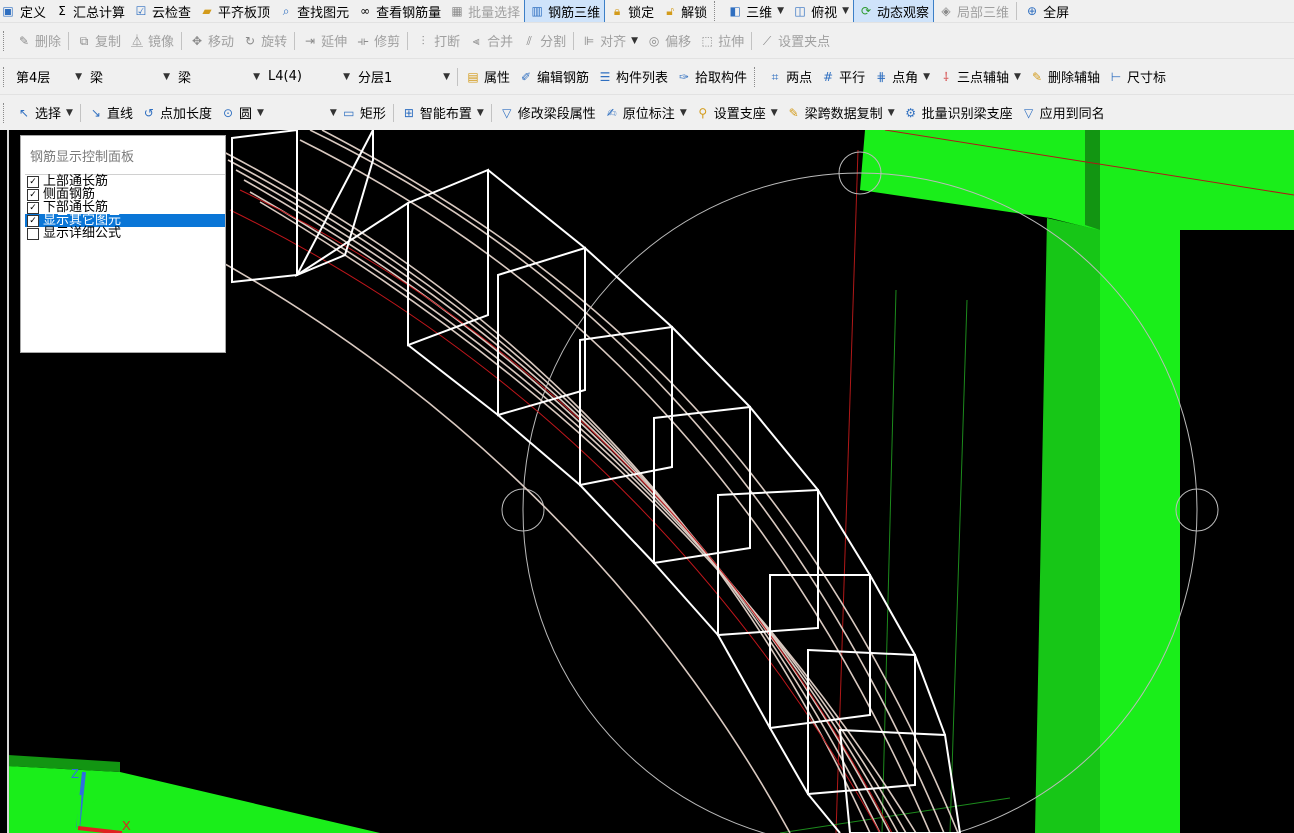  What do you see at coordinates (33, 11) in the screenshot?
I see `define-button: 定义` at bounding box center [33, 11].